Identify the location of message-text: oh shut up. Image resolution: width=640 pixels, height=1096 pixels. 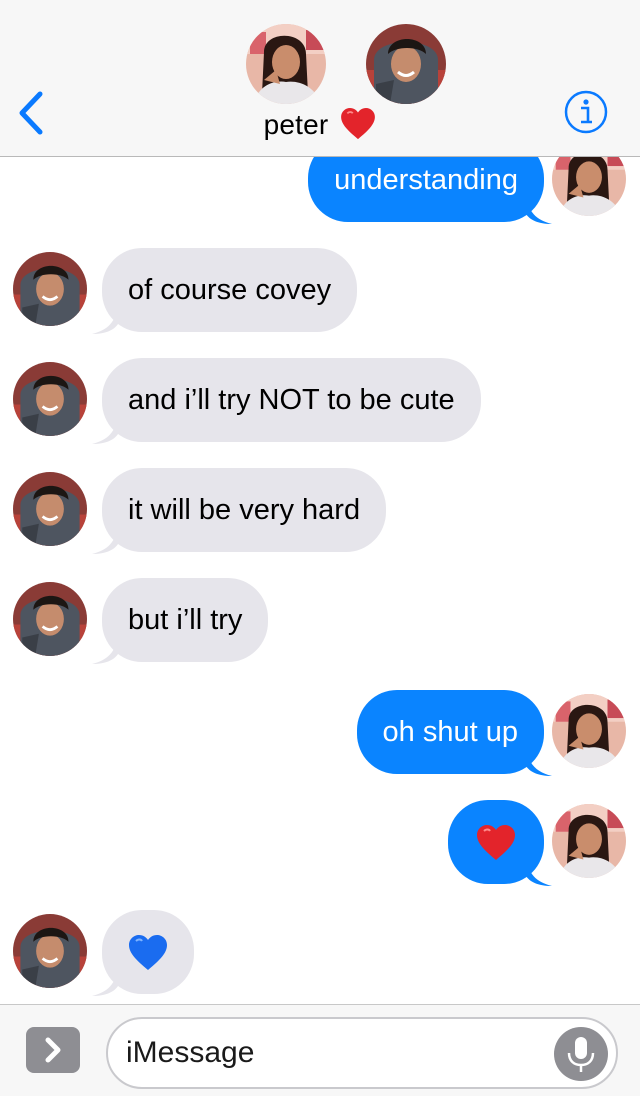
(450, 732).